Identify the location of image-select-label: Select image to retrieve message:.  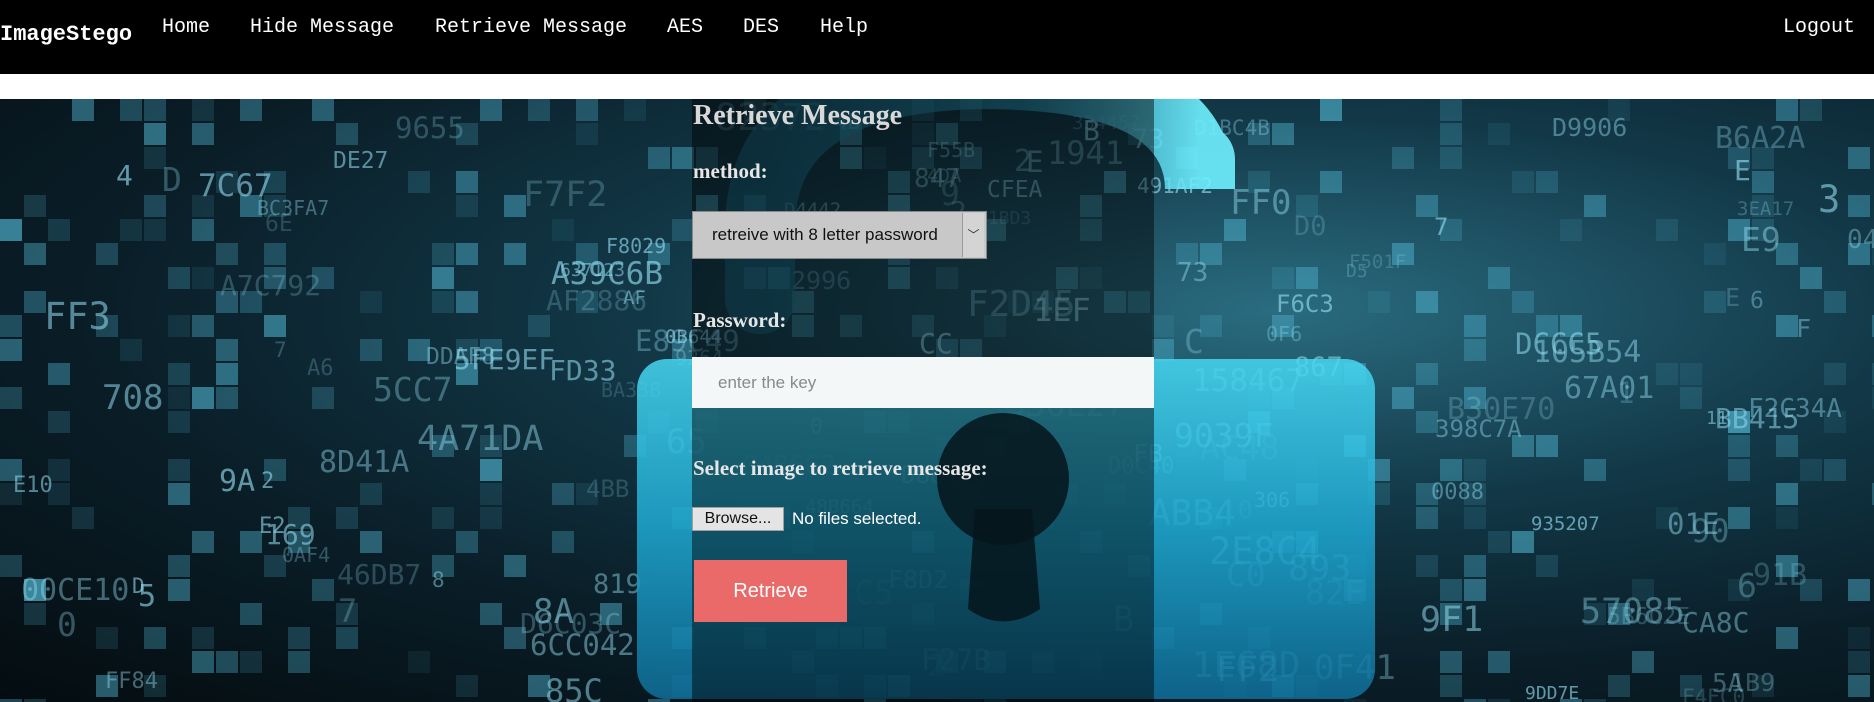
(840, 468).